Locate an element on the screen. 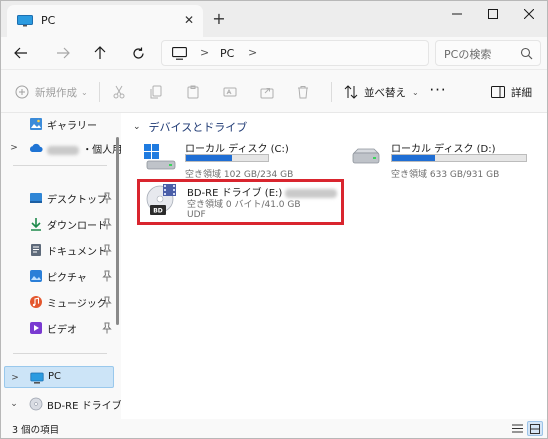 The width and height of the screenshot is (548, 439). copy-icon is located at coordinates (156, 92).